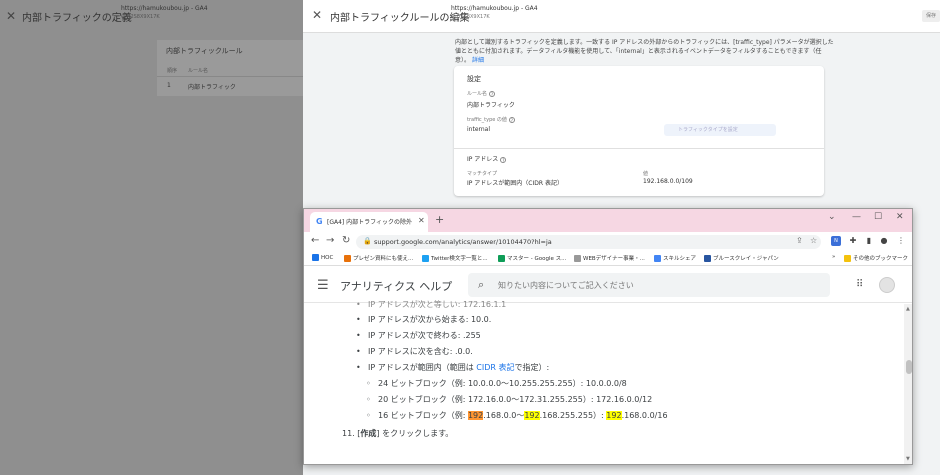  What do you see at coordinates (323, 285) in the screenshot?
I see `hamburger-menu-icon: ☰` at bounding box center [323, 285].